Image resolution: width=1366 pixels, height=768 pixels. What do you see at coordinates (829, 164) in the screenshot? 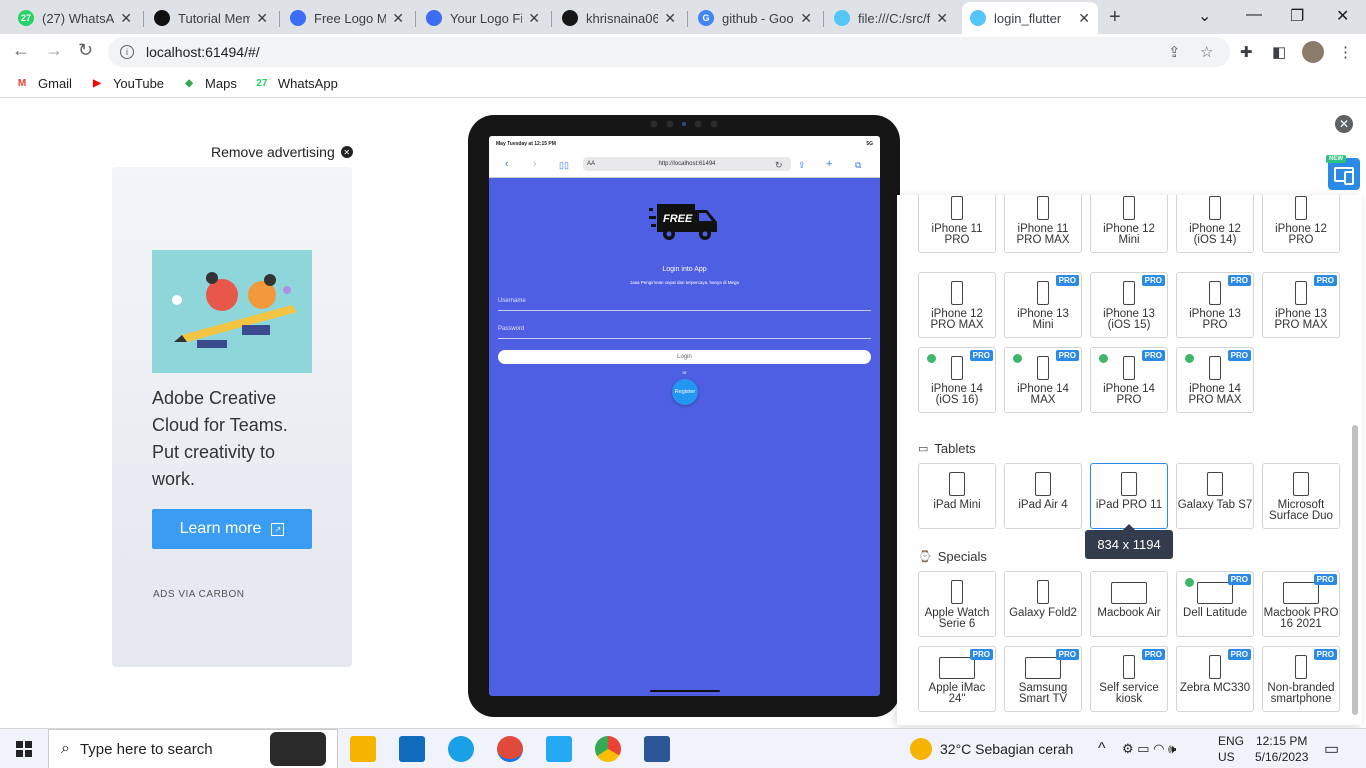
I see `safari-newtab-icon: +` at bounding box center [829, 164].